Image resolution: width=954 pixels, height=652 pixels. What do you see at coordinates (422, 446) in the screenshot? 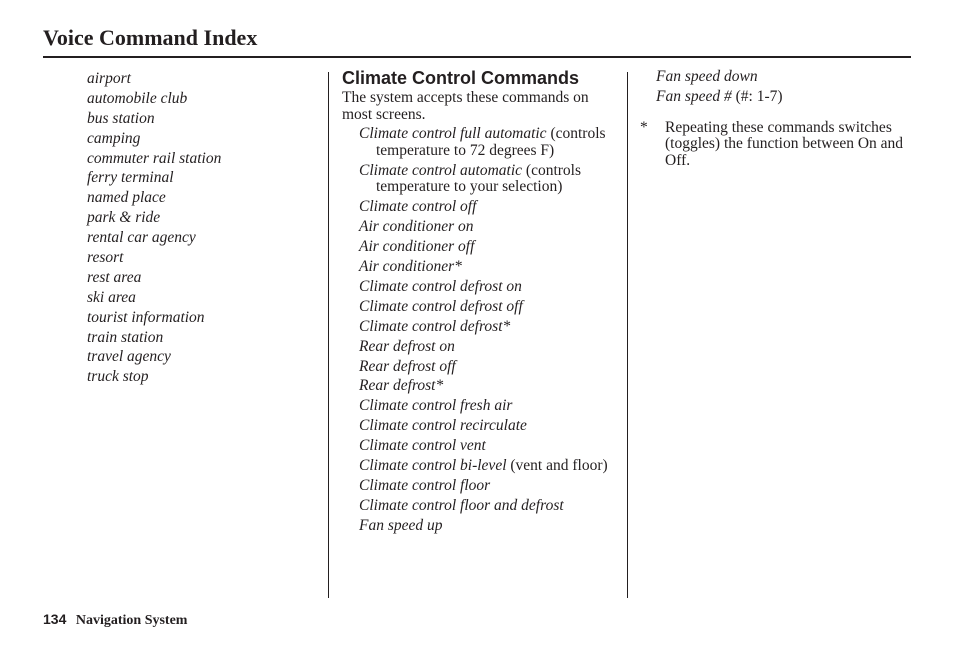
I see `command-text: Climate control vent` at bounding box center [422, 446].